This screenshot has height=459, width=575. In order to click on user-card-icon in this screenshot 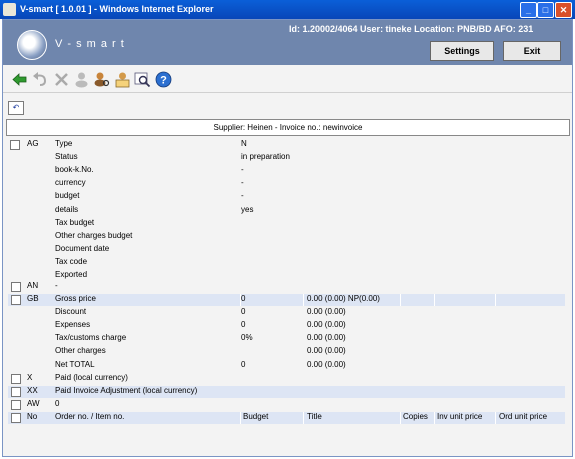, I will do `click(122, 79)`.